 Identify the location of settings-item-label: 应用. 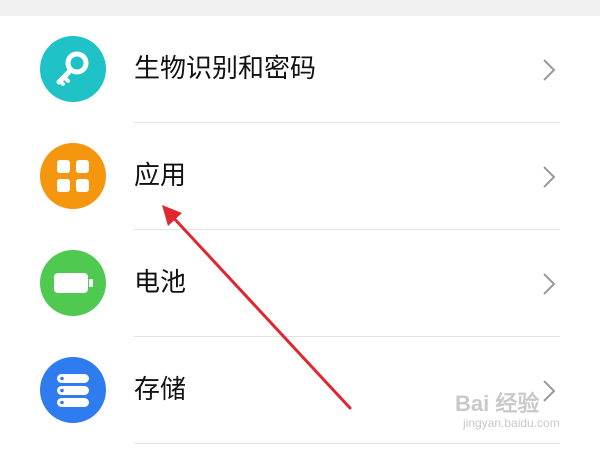
(160, 176).